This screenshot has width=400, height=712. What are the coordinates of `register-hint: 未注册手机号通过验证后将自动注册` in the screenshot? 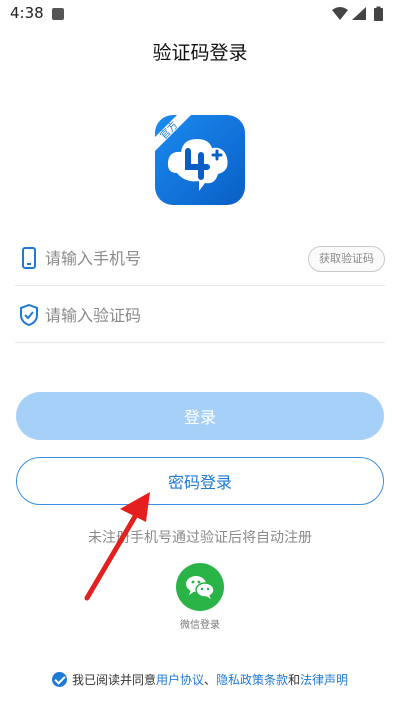 It's located at (200, 538).